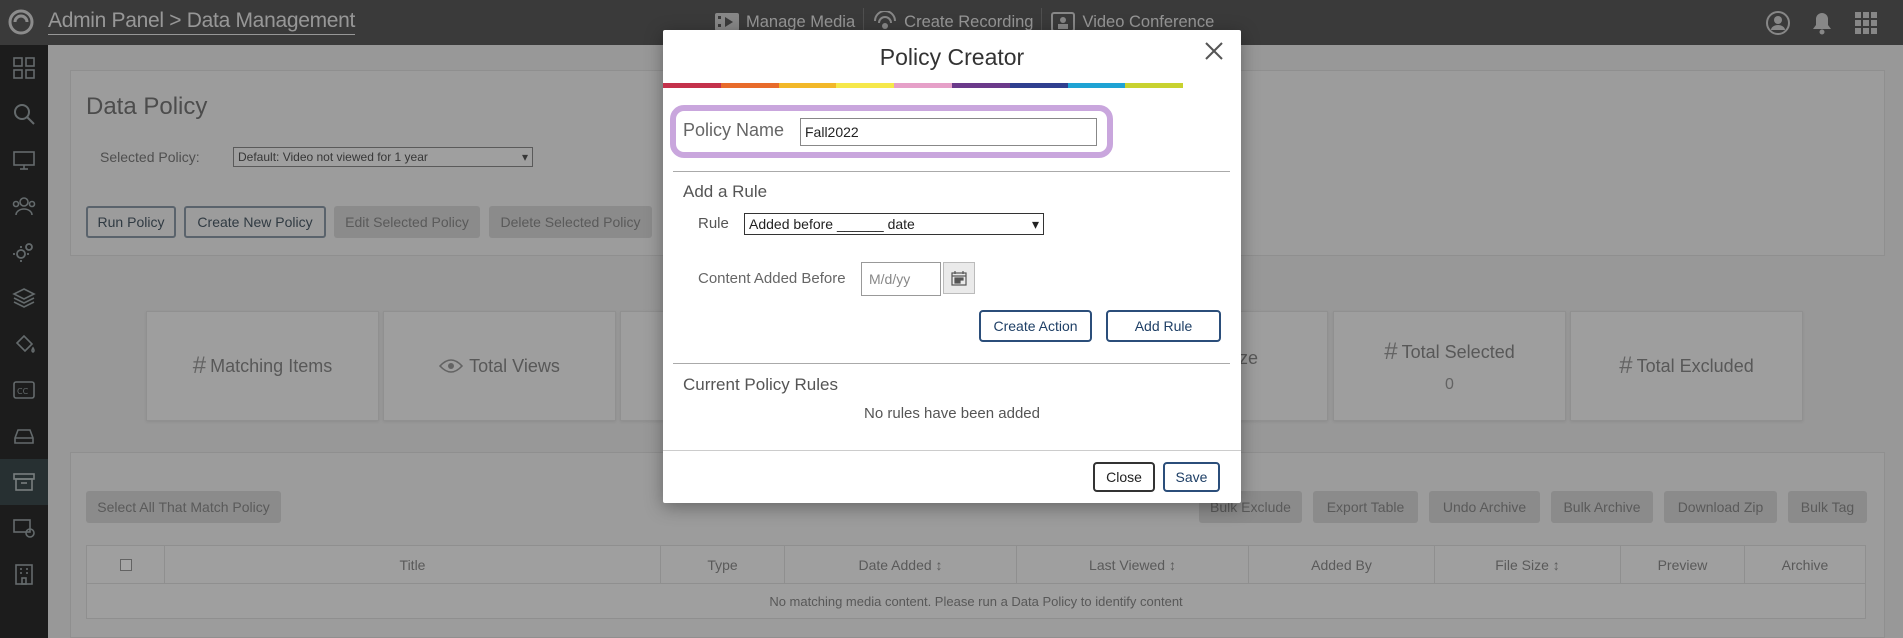 The height and width of the screenshot is (638, 1903). Describe the element at coordinates (890, 279) in the screenshot. I see `date-placeholder: M/d/yy` at that location.